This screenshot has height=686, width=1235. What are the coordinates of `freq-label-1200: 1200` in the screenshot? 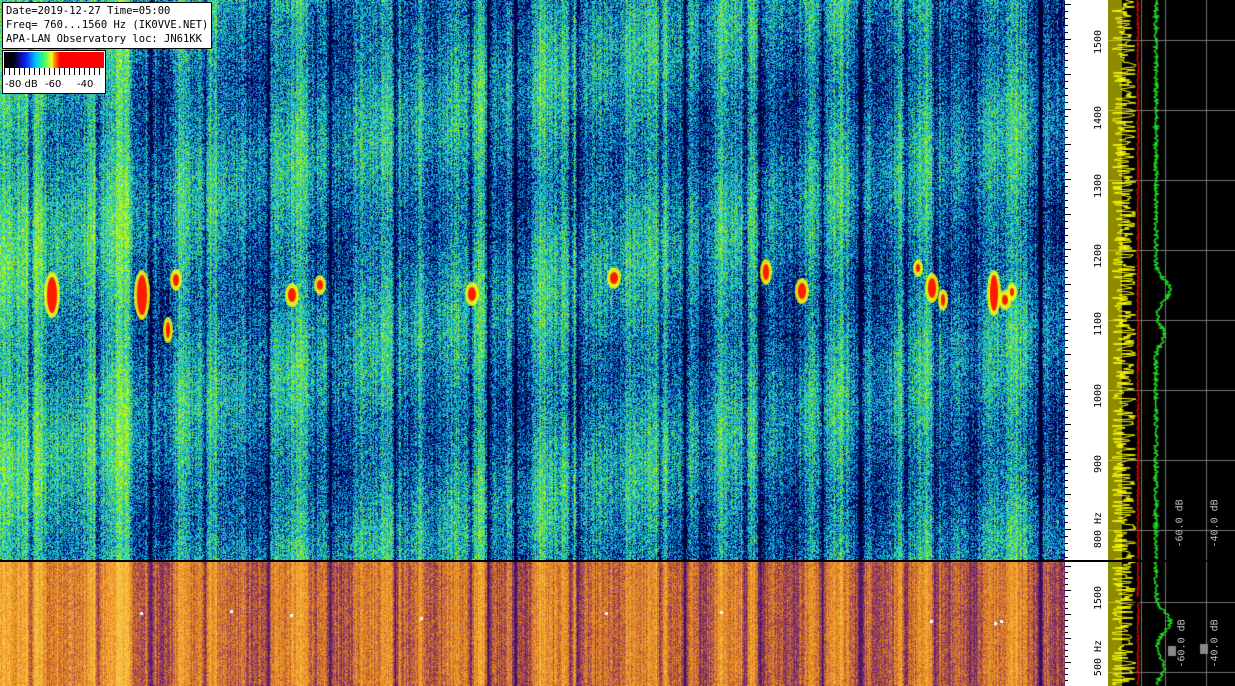 It's located at (1098, 256).